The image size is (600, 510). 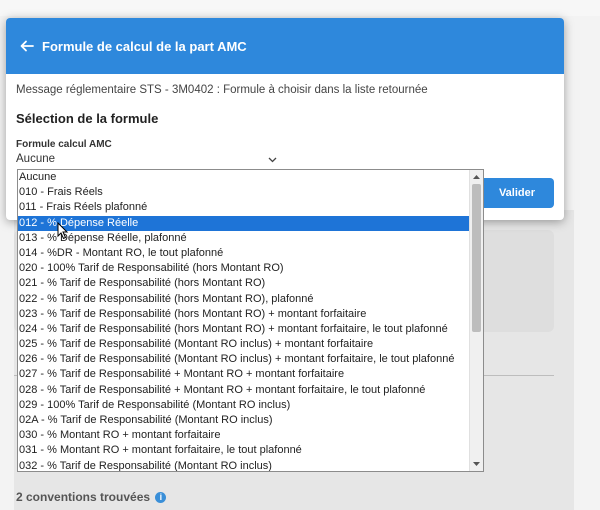 What do you see at coordinates (87, 118) in the screenshot?
I see `section-title: Sélection de la formule` at bounding box center [87, 118].